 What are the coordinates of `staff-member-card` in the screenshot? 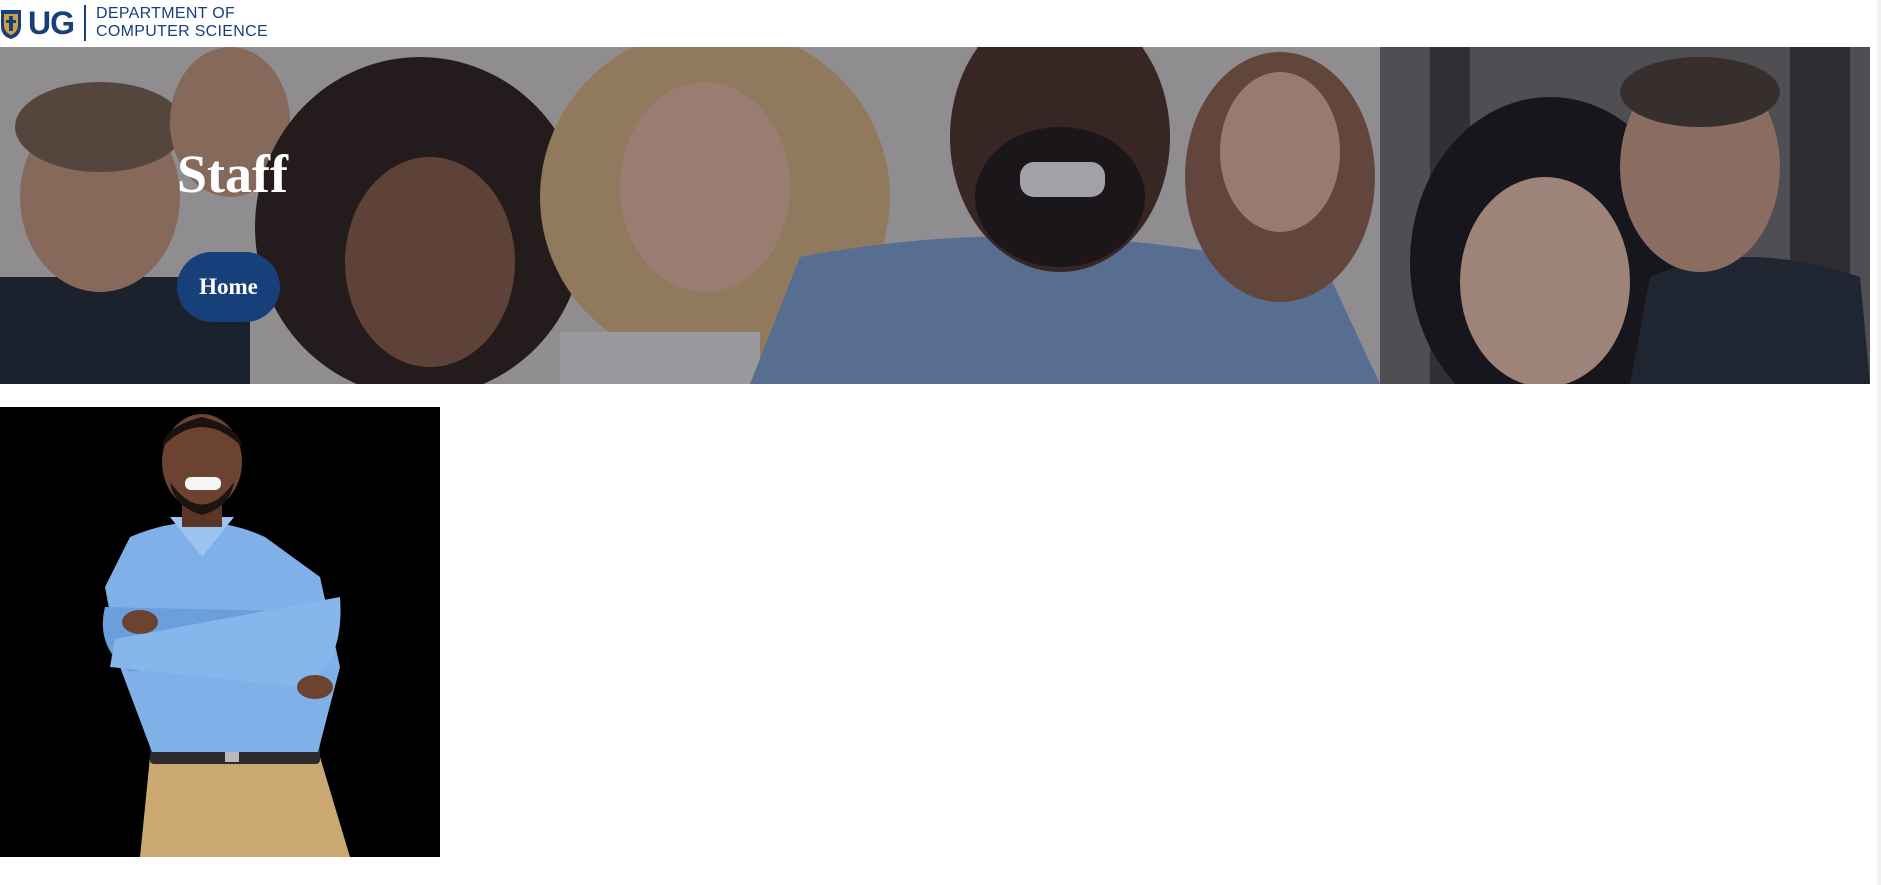 It's located at (220, 632).